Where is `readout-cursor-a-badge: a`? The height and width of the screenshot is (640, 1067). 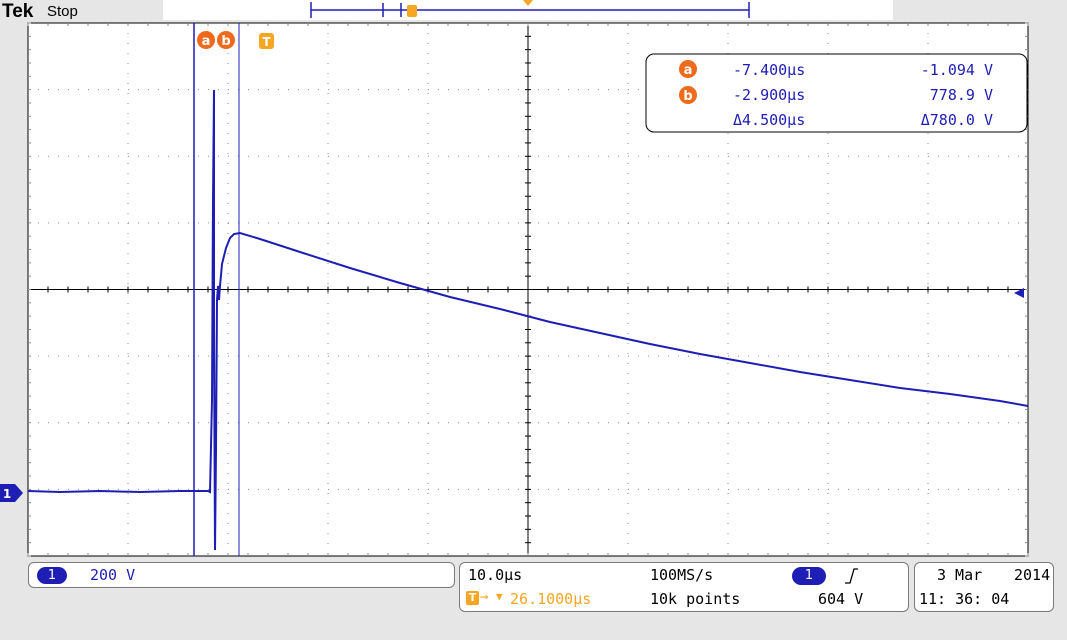 readout-cursor-a-badge: a is located at coordinates (688, 69).